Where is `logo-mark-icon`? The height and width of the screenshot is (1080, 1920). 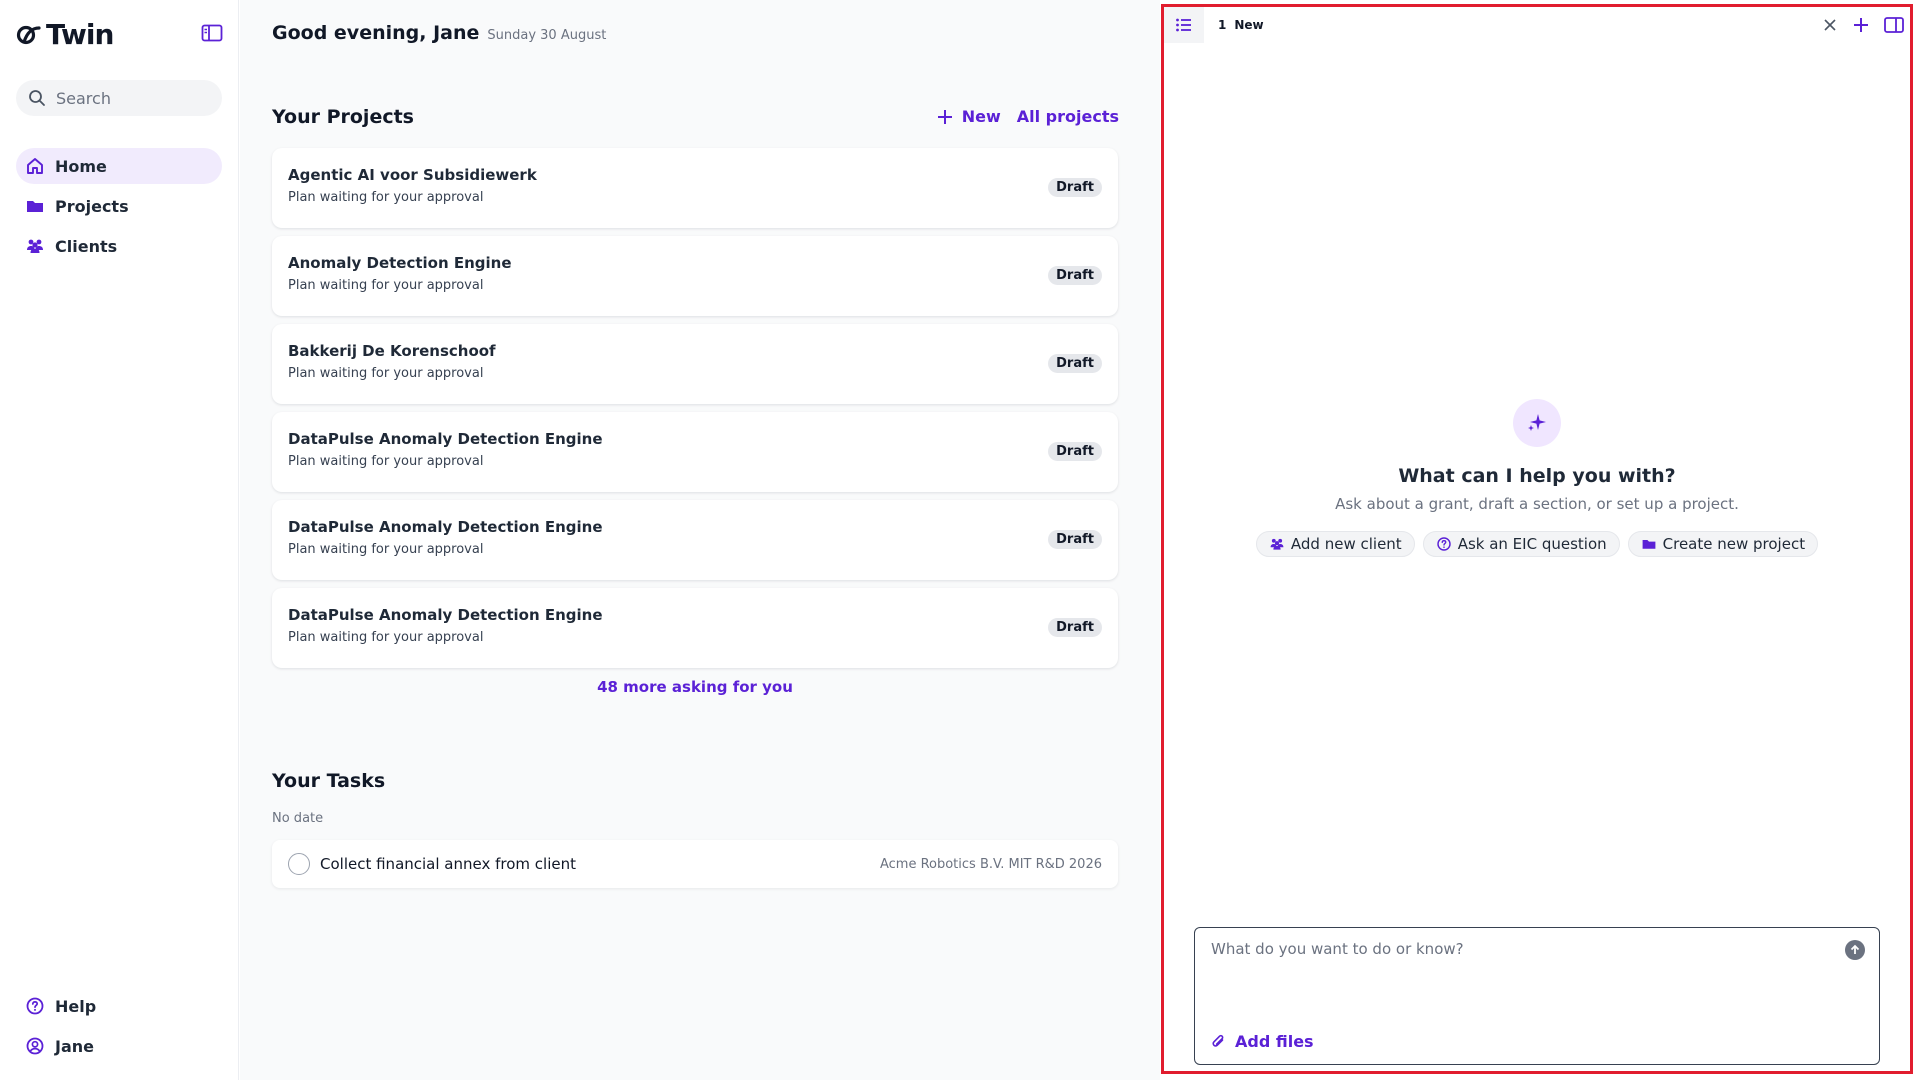 logo-mark-icon is located at coordinates (28, 34).